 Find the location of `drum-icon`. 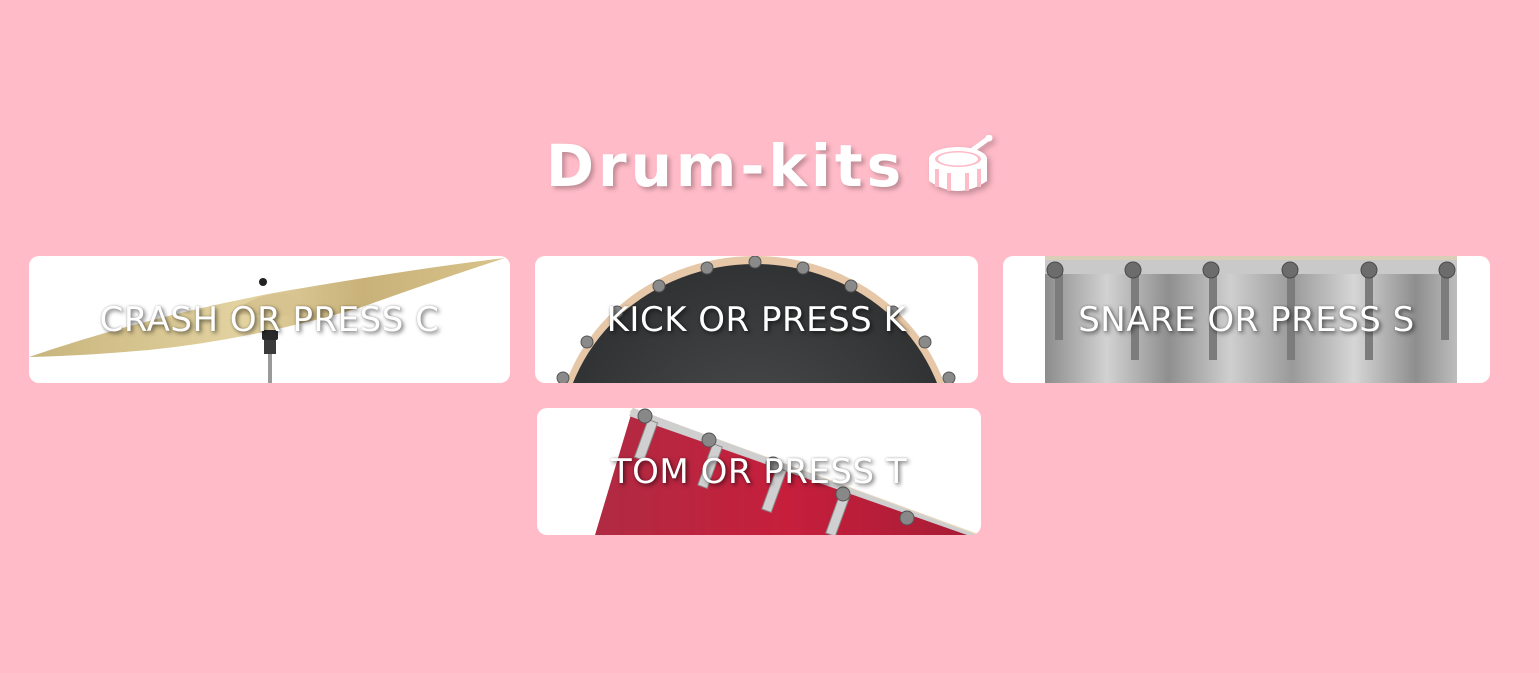

drum-icon is located at coordinates (961, 163).